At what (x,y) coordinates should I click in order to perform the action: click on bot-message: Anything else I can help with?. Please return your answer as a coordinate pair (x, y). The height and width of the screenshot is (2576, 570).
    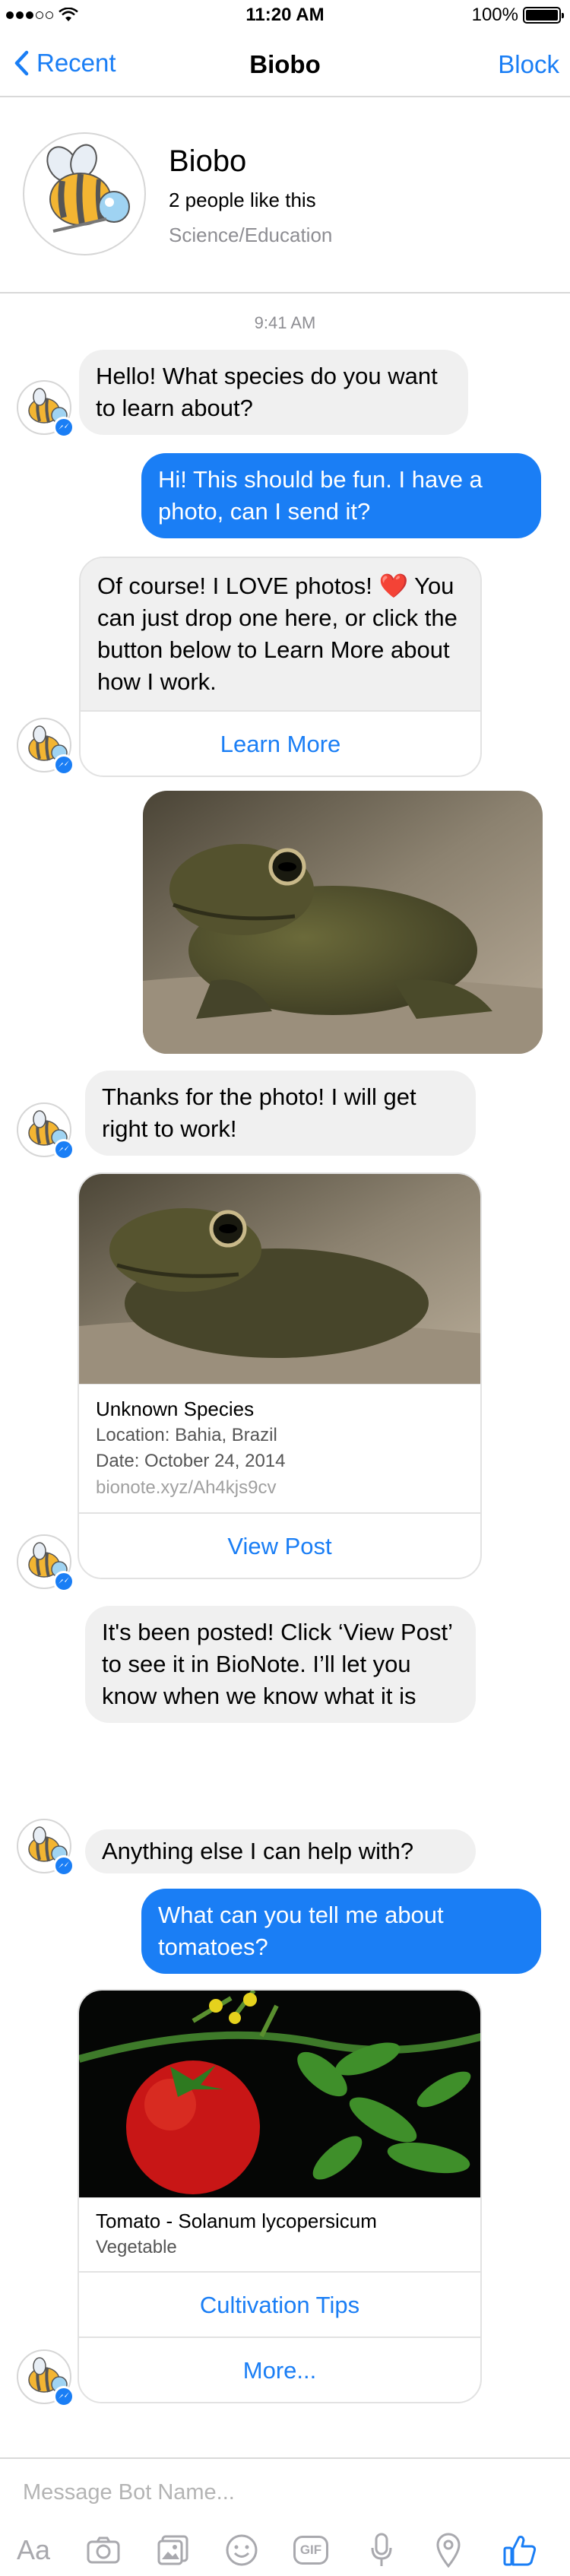
    Looking at the image, I should click on (281, 1851).